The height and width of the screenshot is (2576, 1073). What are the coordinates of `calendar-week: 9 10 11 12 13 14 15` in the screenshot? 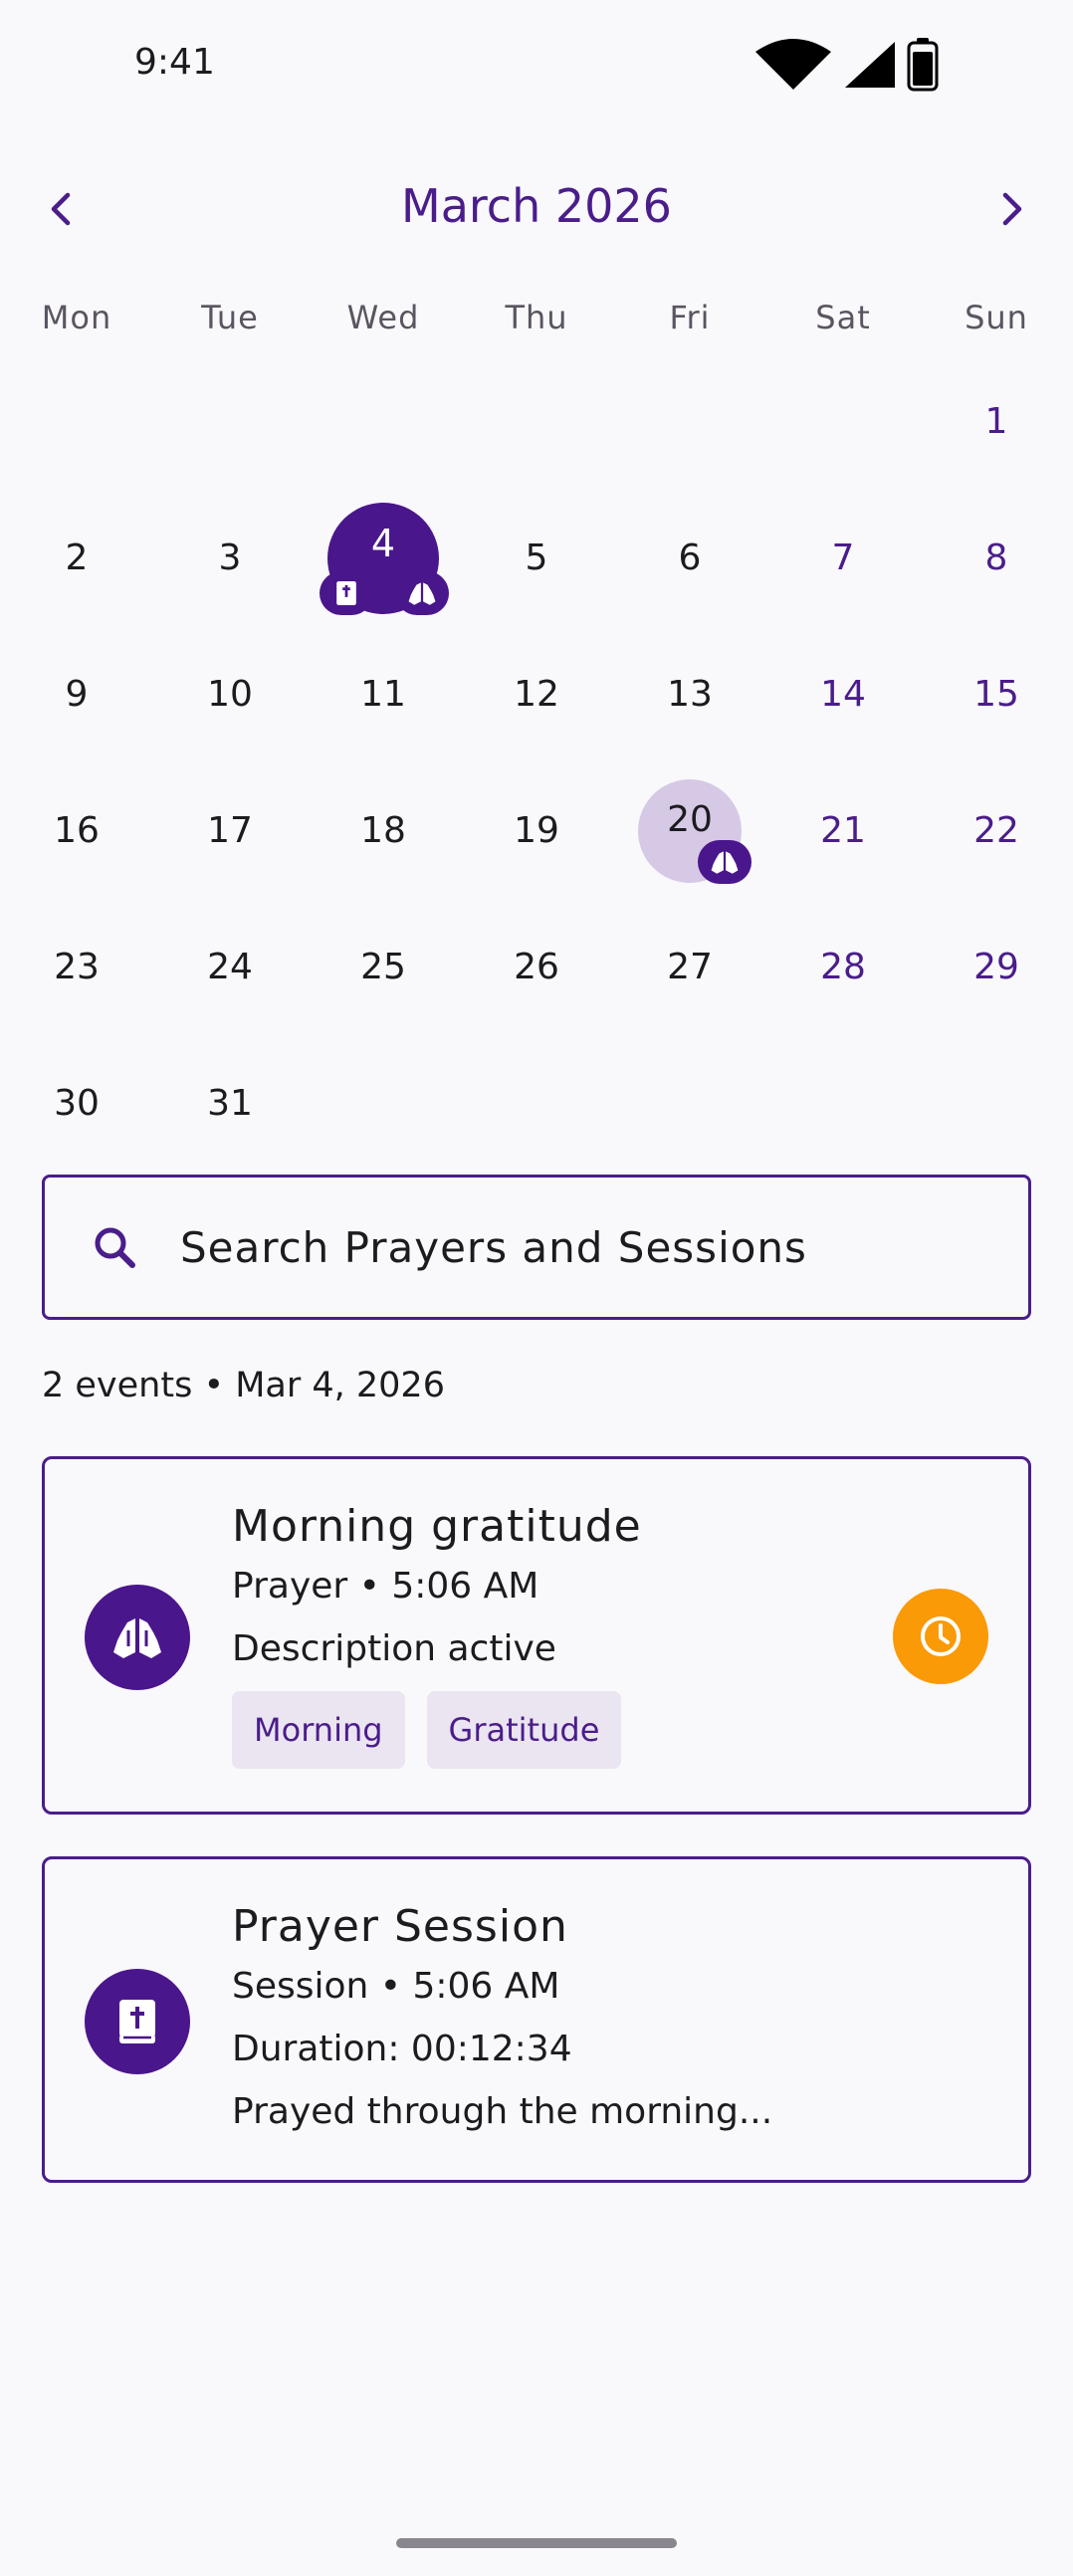 It's located at (536, 694).